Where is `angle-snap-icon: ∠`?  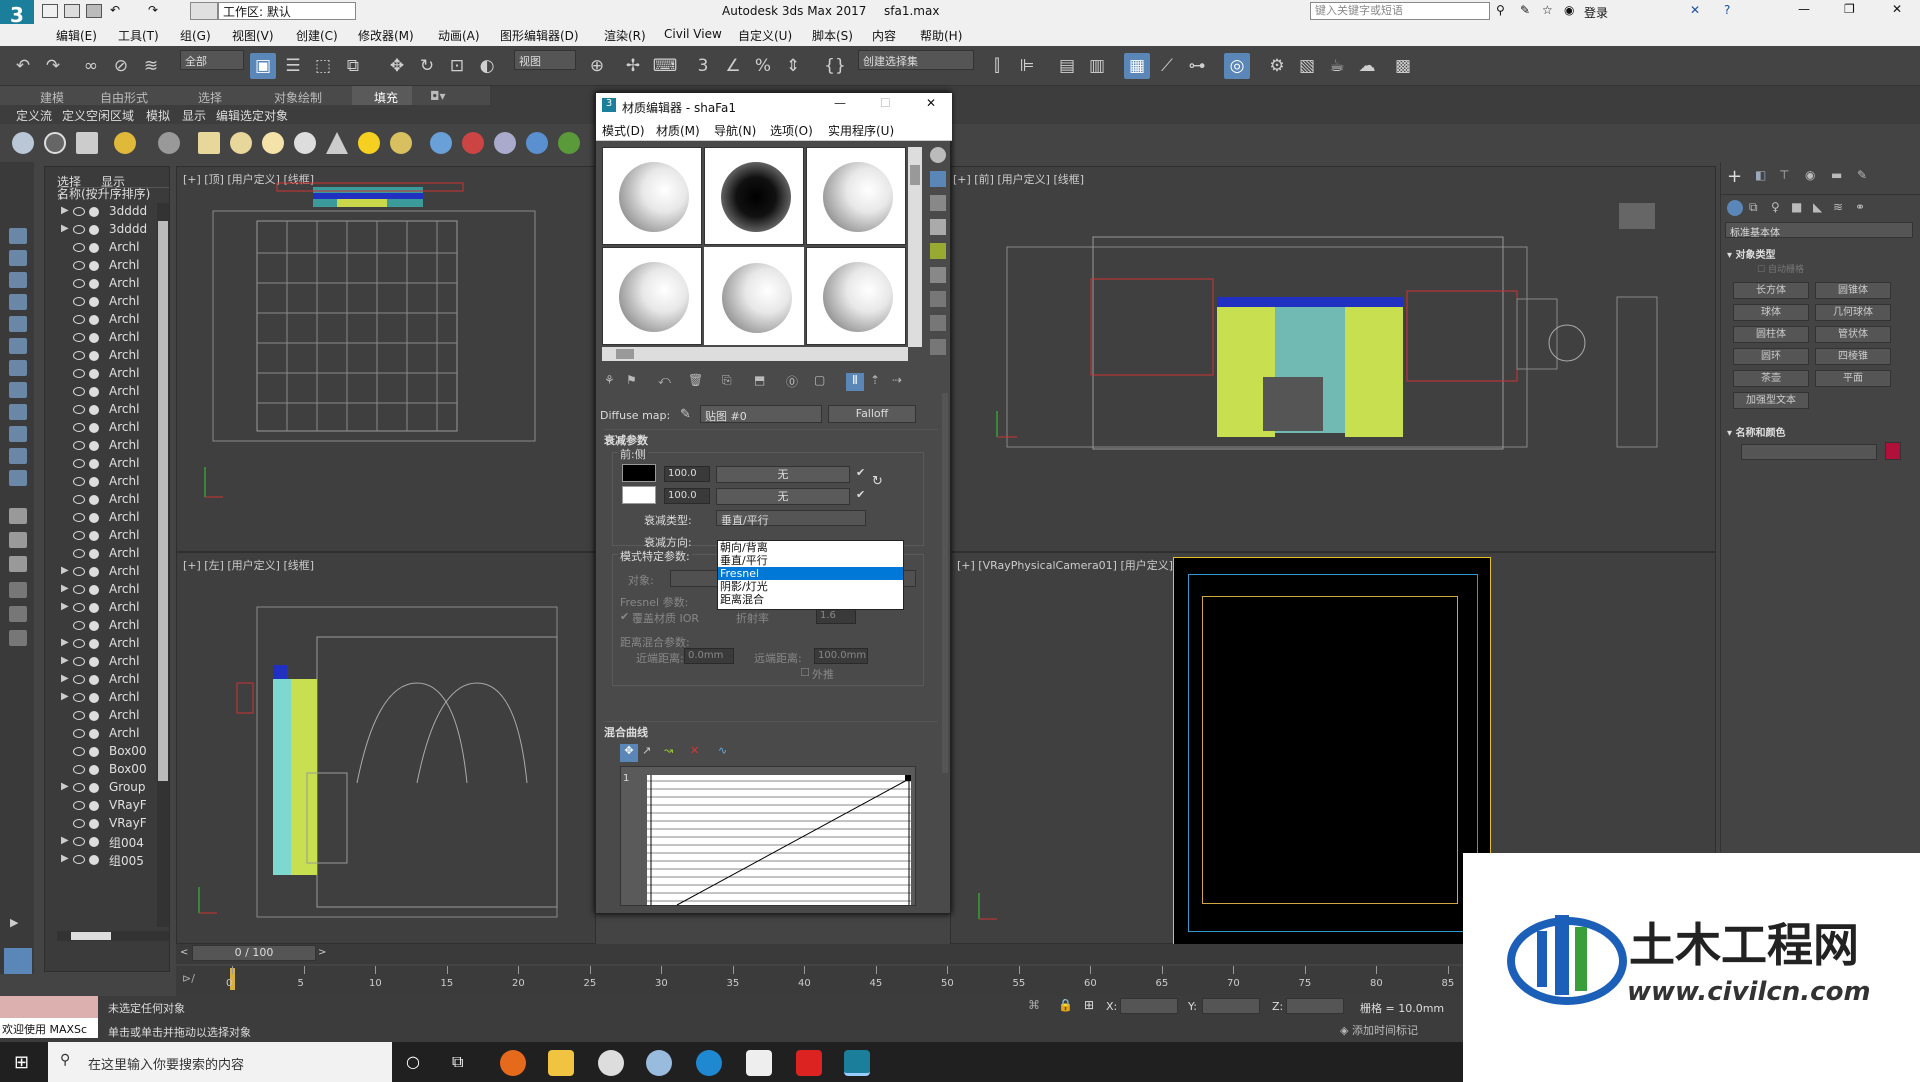 angle-snap-icon: ∠ is located at coordinates (733, 66).